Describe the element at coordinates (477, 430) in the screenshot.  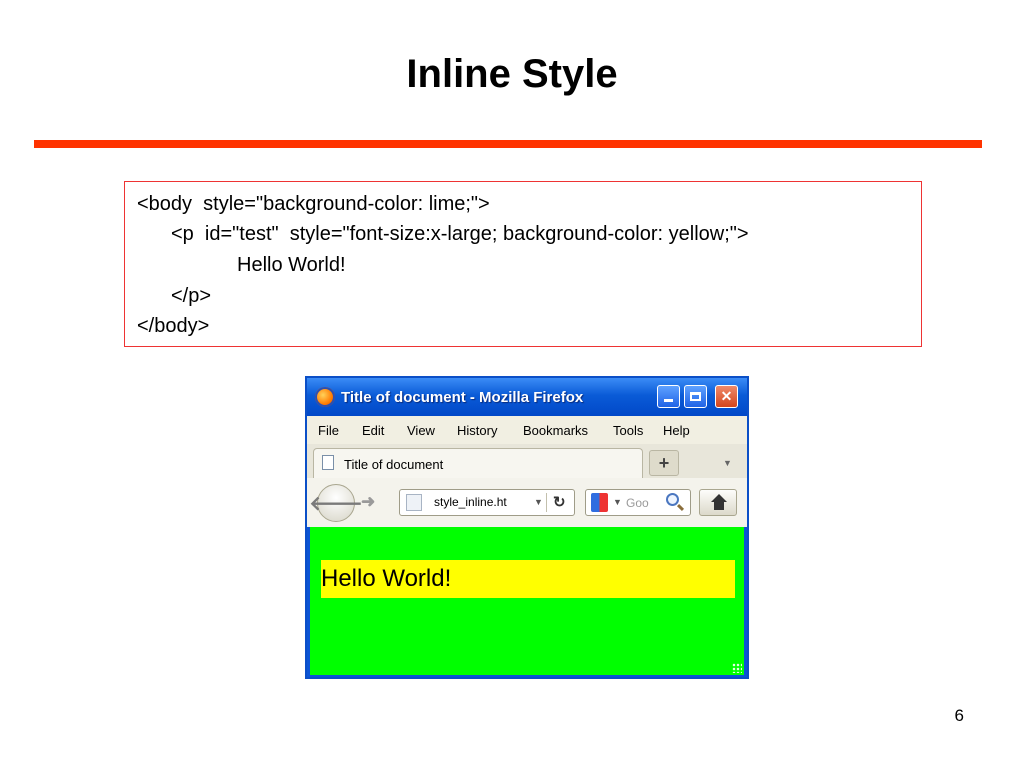
I see `menu-history: History` at that location.